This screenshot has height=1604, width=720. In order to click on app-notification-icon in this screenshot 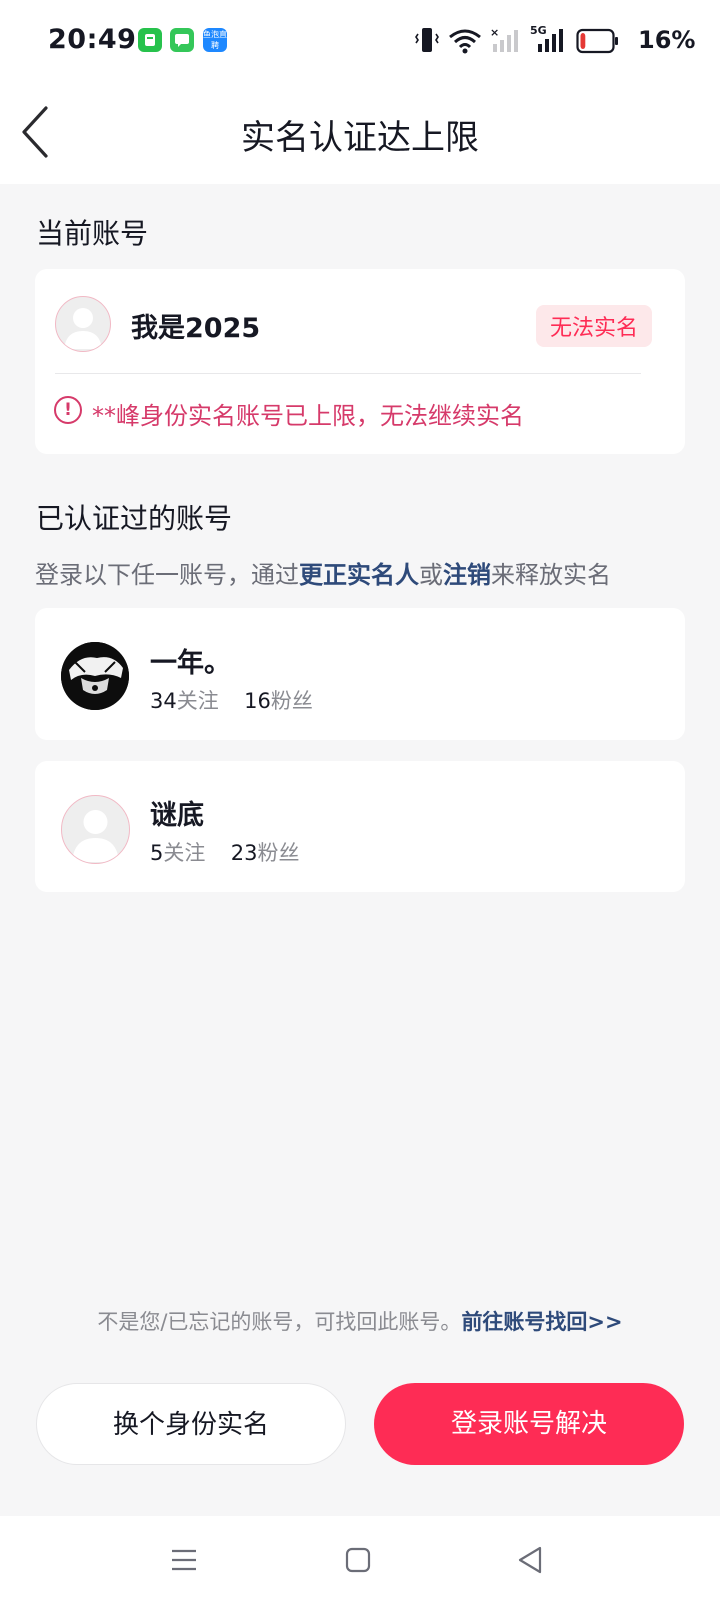, I will do `click(150, 40)`.